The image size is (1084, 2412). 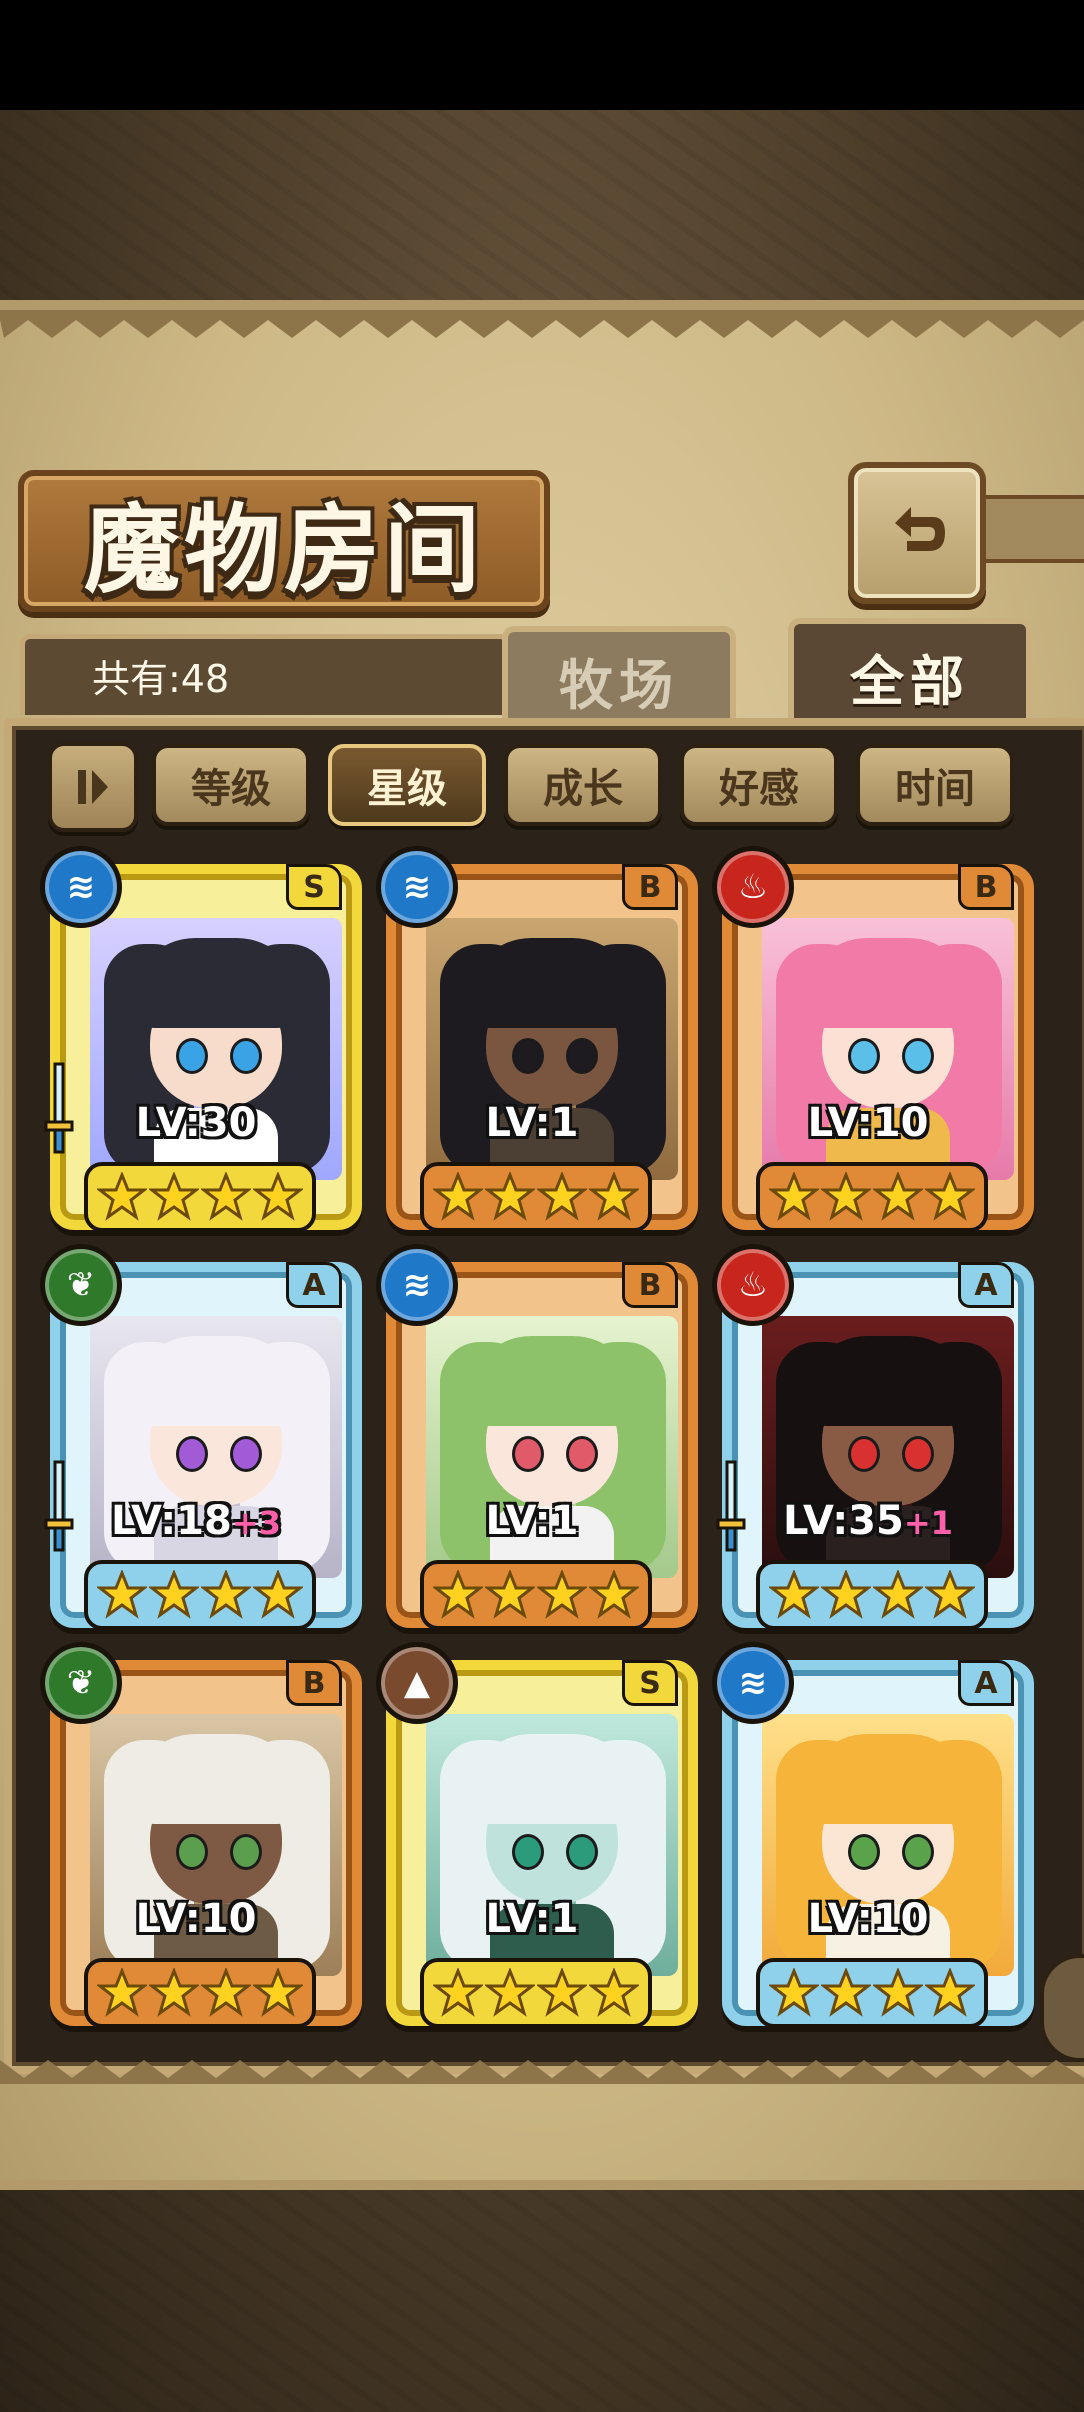 What do you see at coordinates (201, 1443) in the screenshot?
I see `monster-card: A ❦ LV:18+3` at bounding box center [201, 1443].